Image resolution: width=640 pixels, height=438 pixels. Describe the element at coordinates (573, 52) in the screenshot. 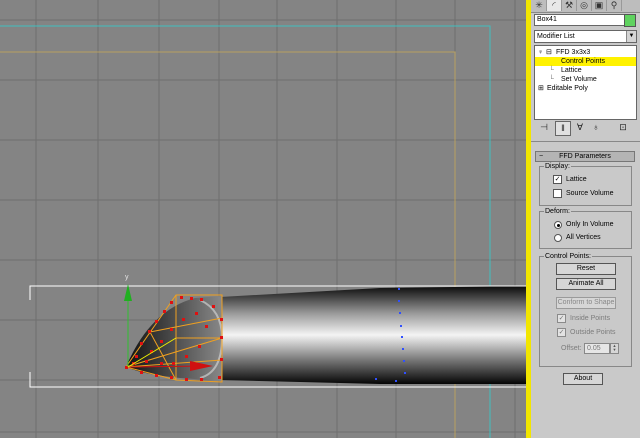

I see `stack-item-label: FFD 3x3x3` at that location.